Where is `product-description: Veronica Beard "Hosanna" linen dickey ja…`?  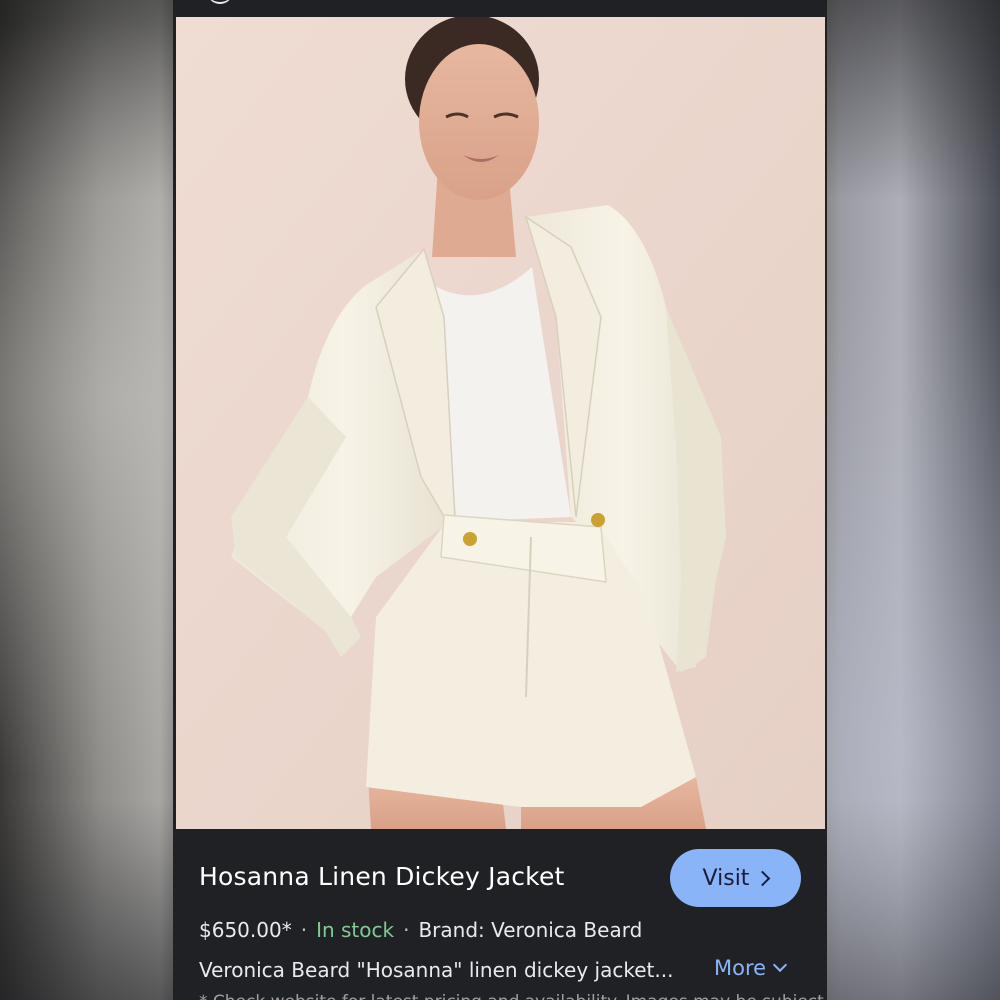
product-description: Veronica Beard "Hosanna" linen dickey ja… is located at coordinates (436, 970).